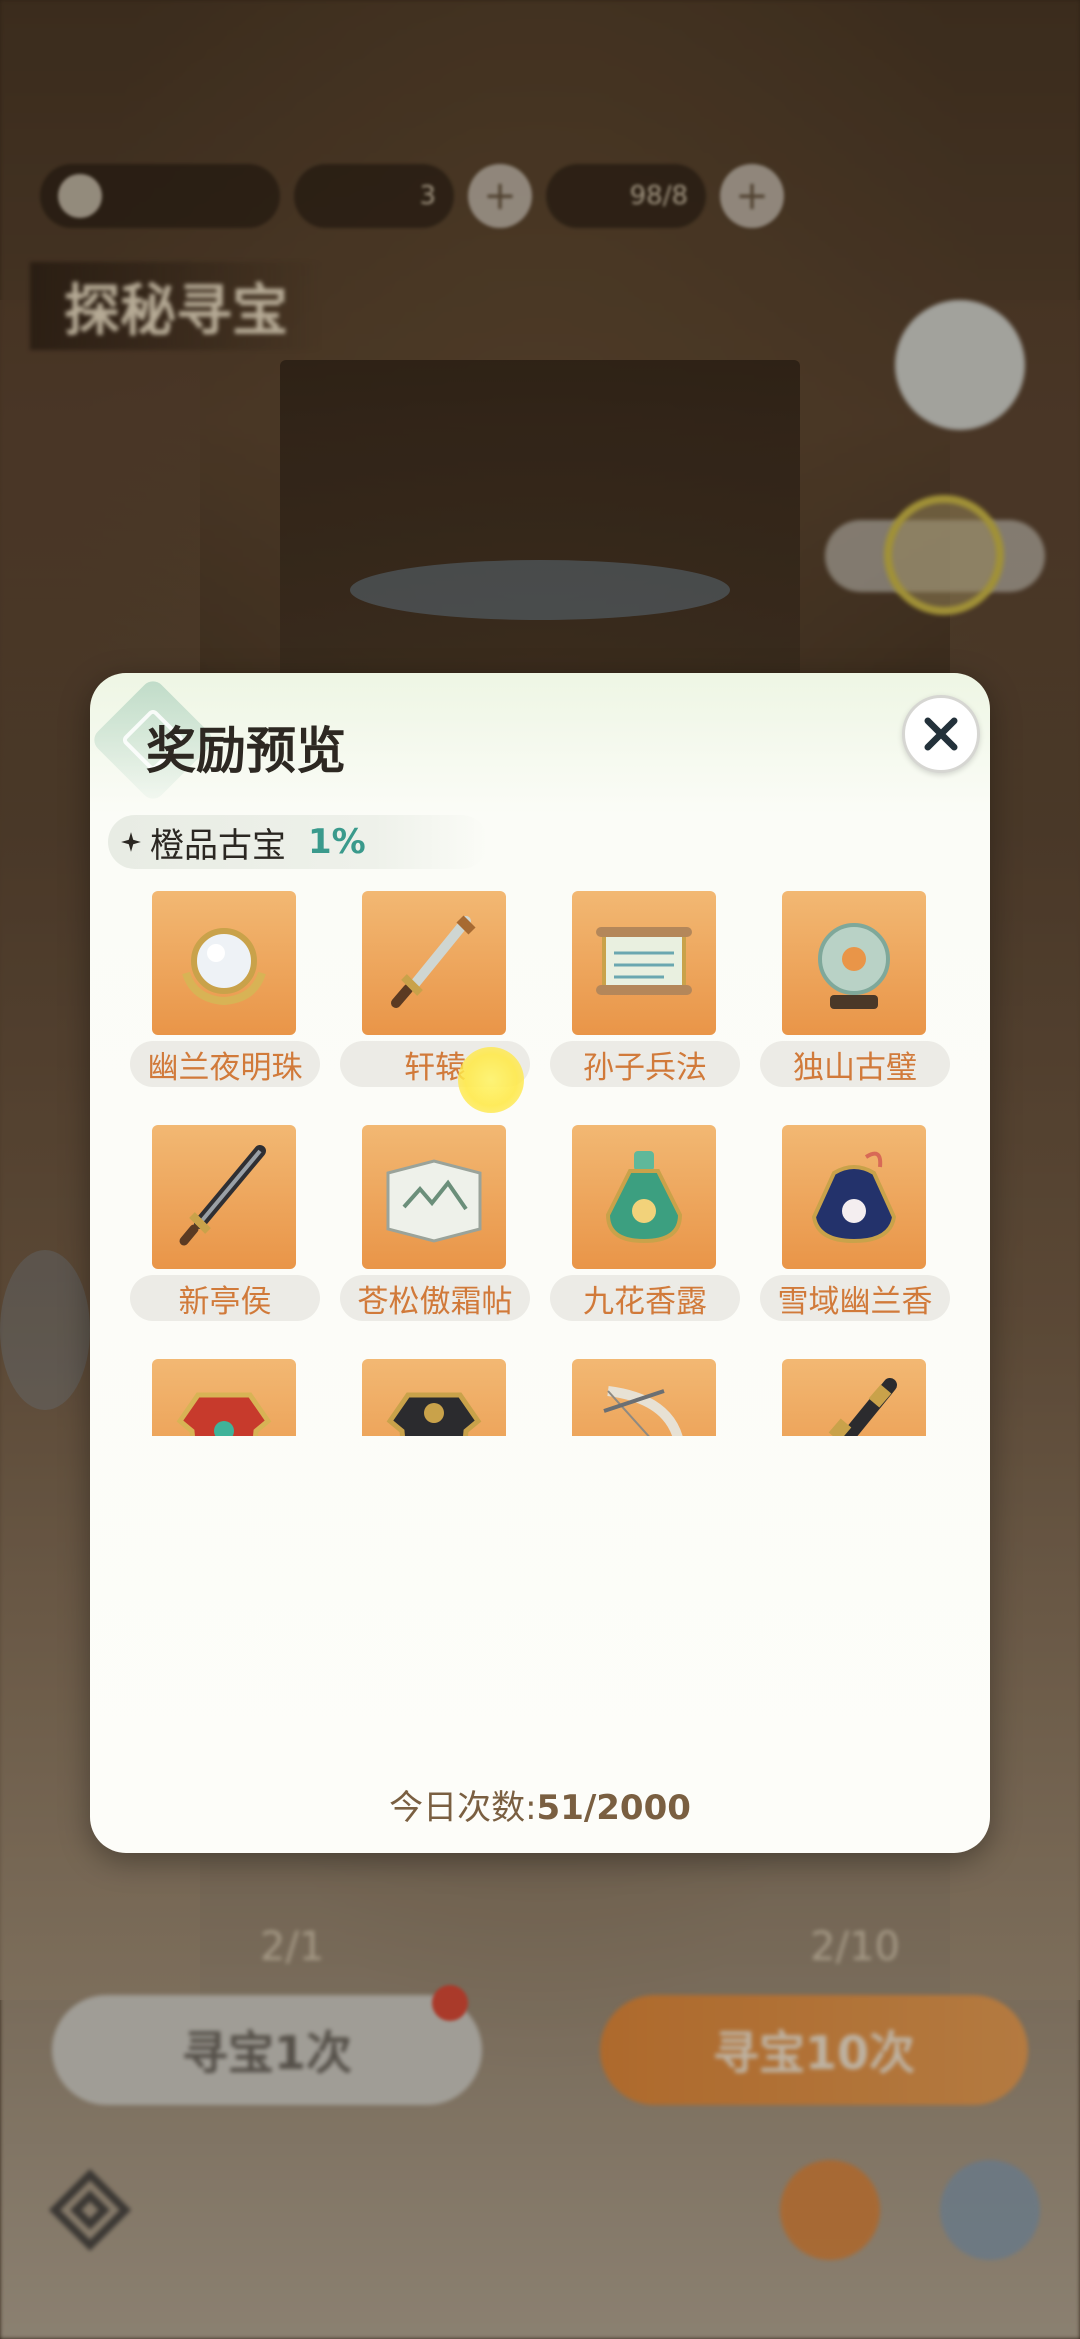  Describe the element at coordinates (645, 1064) in the screenshot. I see `reward-item-label: 孙子兵法` at that location.